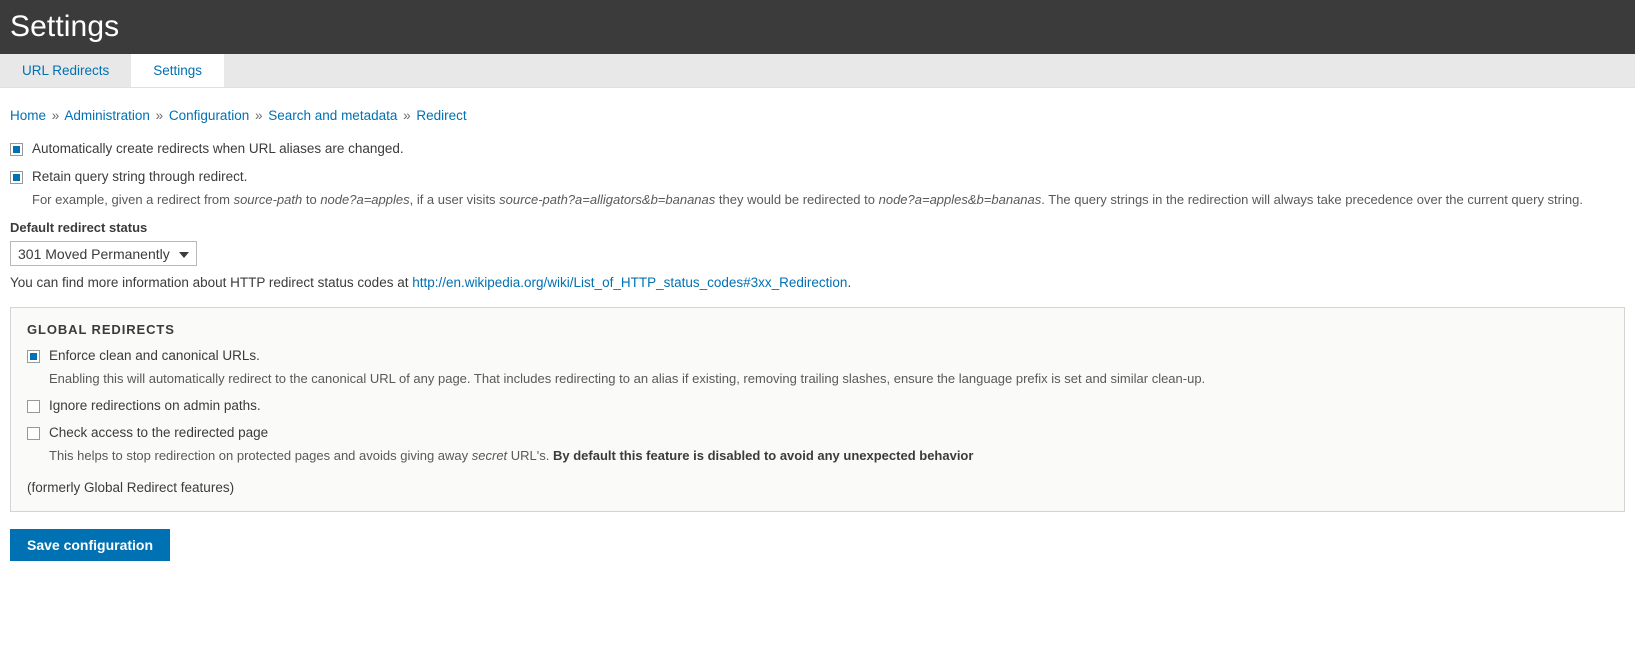 The width and height of the screenshot is (1635, 648). What do you see at coordinates (441, 115) in the screenshot?
I see `breadcrumb-item-redirect: Redirect` at bounding box center [441, 115].